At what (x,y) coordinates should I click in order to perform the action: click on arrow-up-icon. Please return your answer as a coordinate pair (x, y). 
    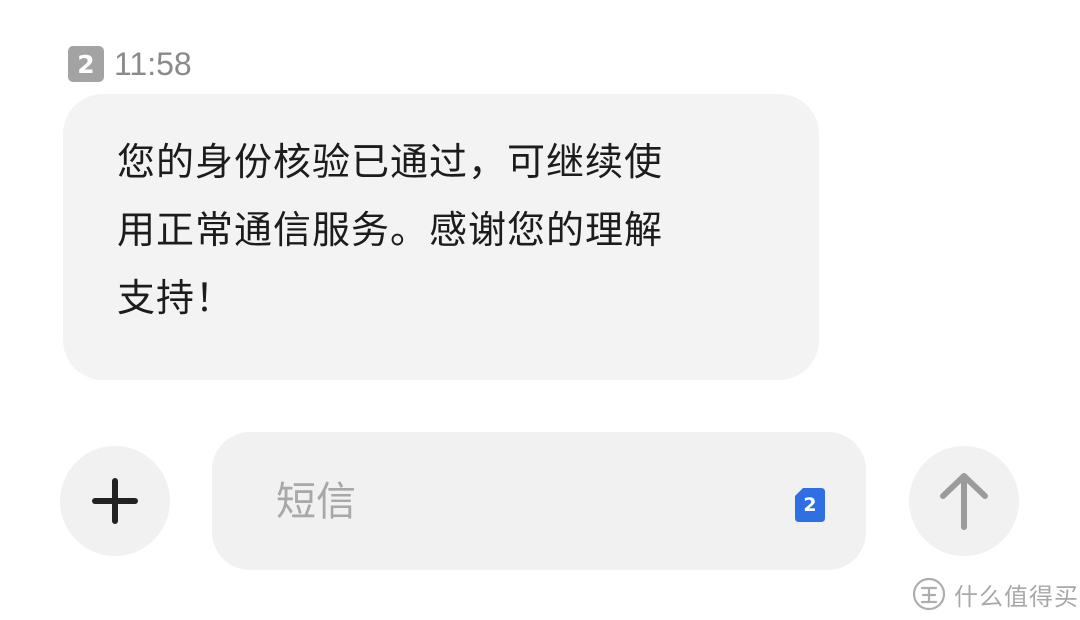
    Looking at the image, I should click on (964, 501).